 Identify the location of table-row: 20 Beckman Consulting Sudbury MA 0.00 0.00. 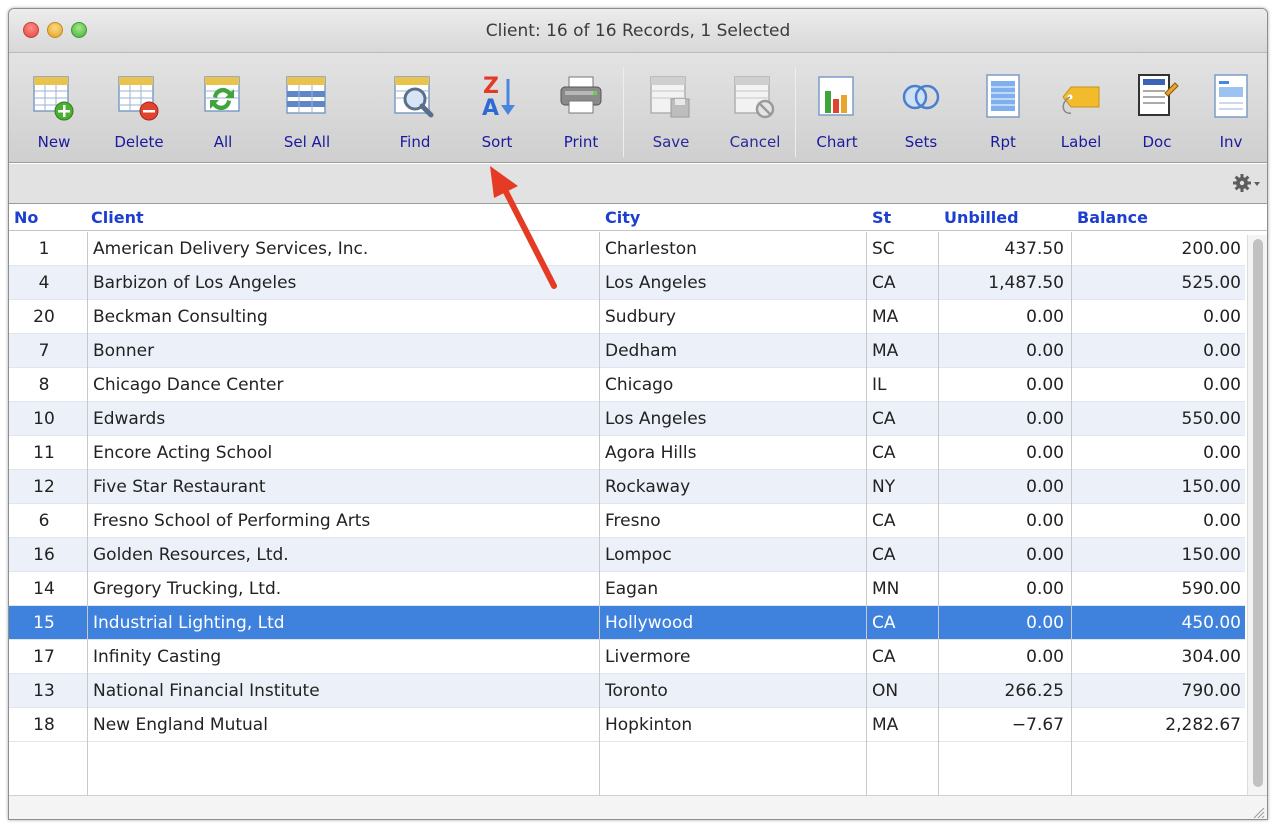
(627, 317).